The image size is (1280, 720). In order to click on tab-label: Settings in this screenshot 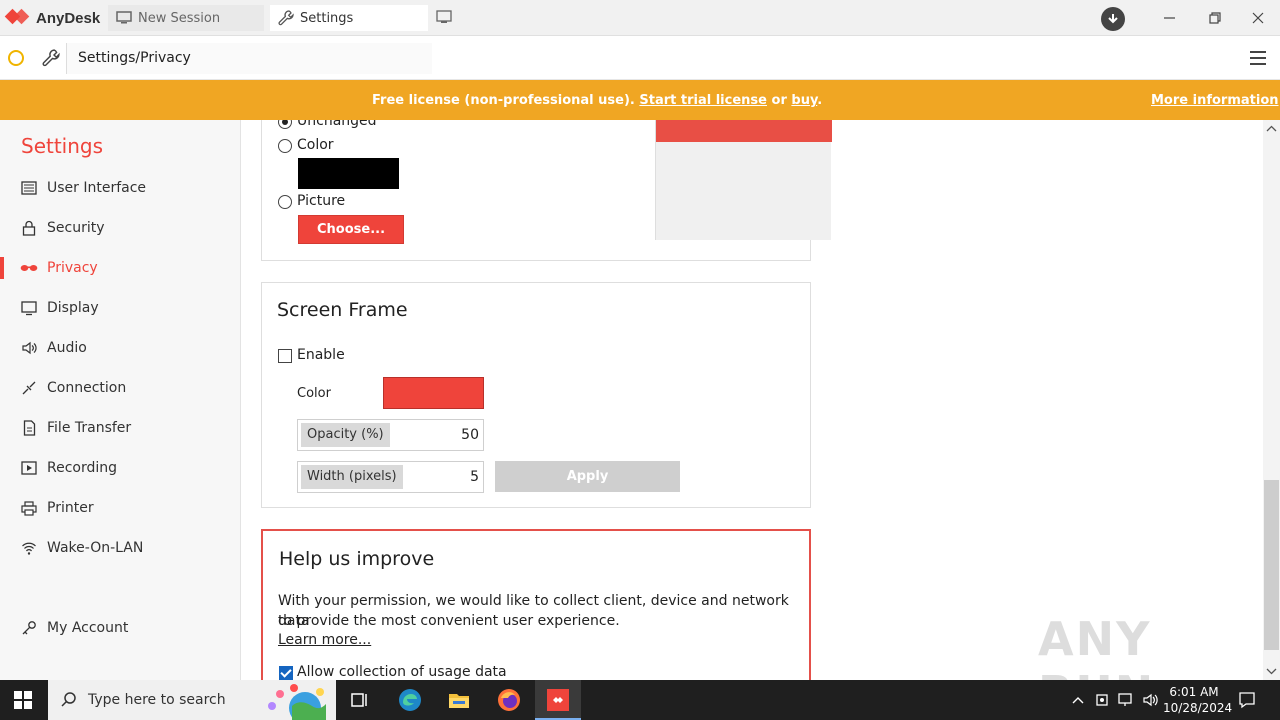, I will do `click(327, 18)`.